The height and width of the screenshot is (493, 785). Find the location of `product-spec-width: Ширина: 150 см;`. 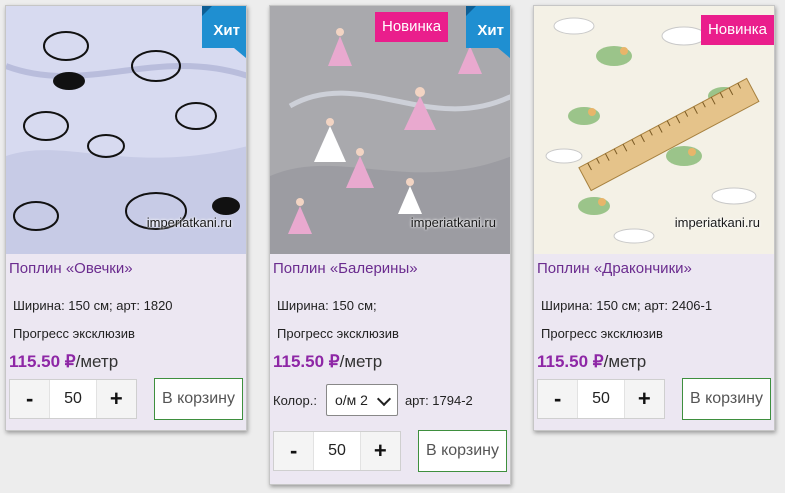

product-spec-width: Ширина: 150 см; is located at coordinates (327, 305).